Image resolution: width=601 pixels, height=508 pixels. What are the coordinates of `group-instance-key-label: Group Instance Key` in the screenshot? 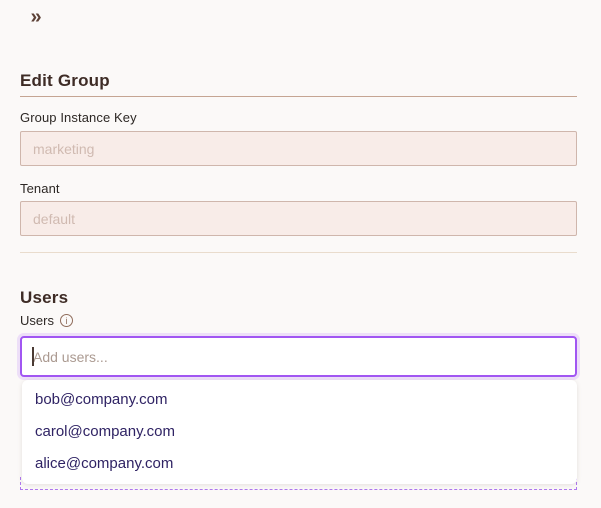 It's located at (78, 117).